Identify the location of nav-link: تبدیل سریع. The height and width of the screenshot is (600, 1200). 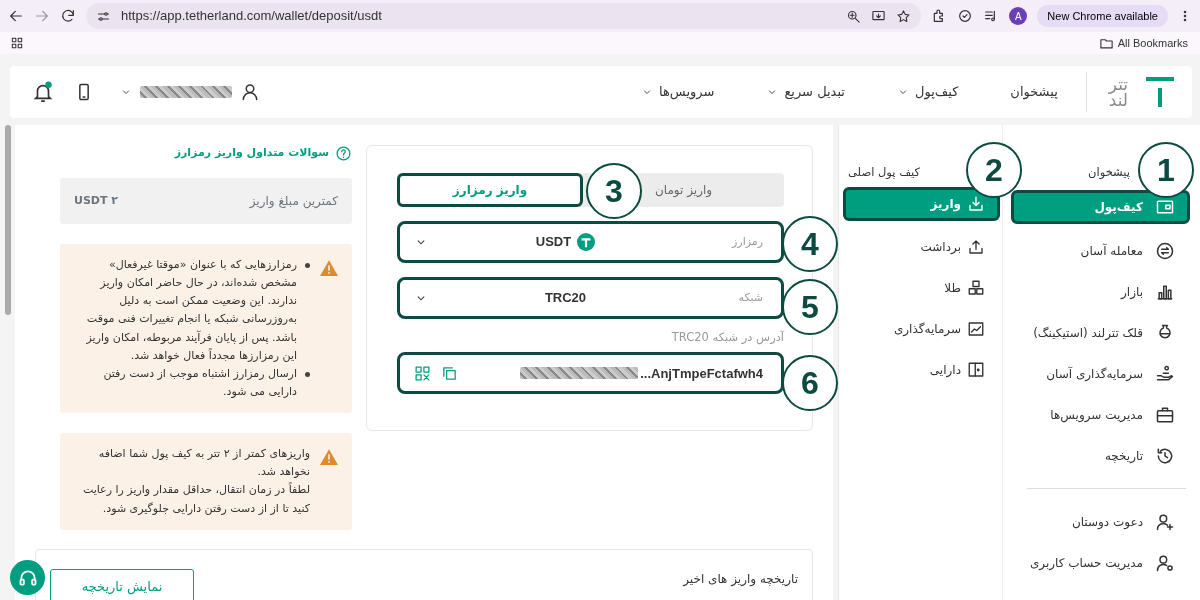
(805, 92).